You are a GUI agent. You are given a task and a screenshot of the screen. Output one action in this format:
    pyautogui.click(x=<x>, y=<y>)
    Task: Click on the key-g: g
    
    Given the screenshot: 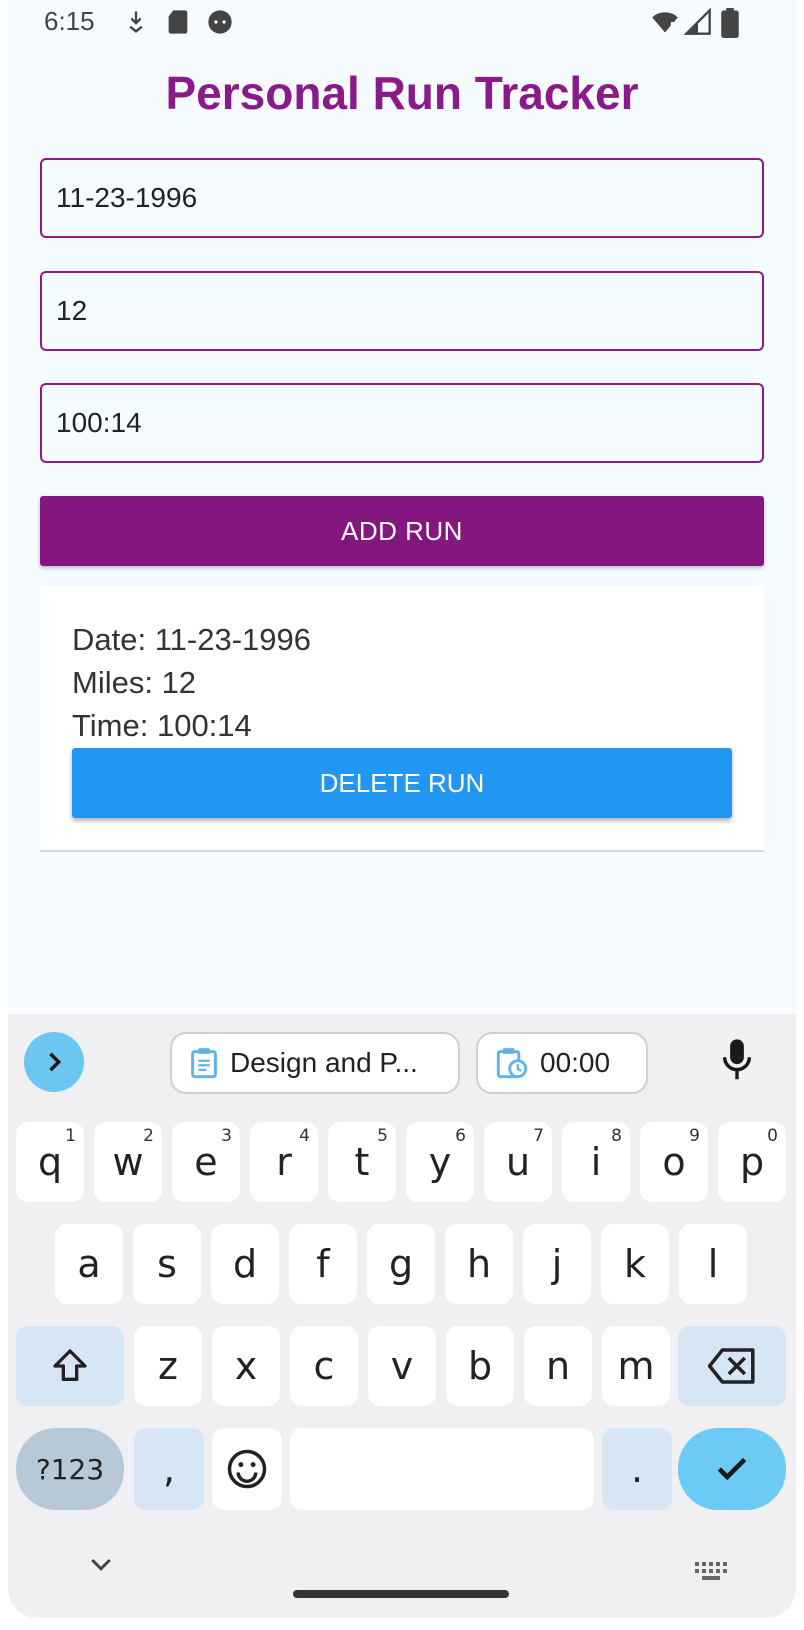 What is the action you would take?
    pyautogui.click(x=401, y=1264)
    